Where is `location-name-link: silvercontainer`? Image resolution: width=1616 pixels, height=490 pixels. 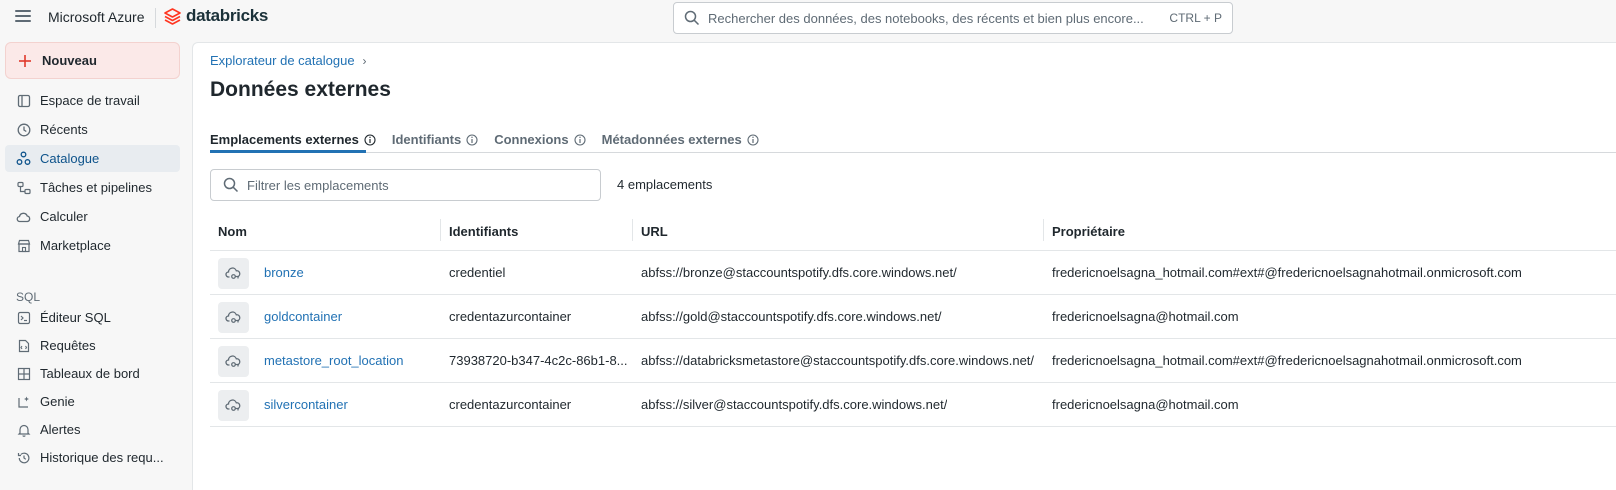
location-name-link: silvercontainer is located at coordinates (306, 404).